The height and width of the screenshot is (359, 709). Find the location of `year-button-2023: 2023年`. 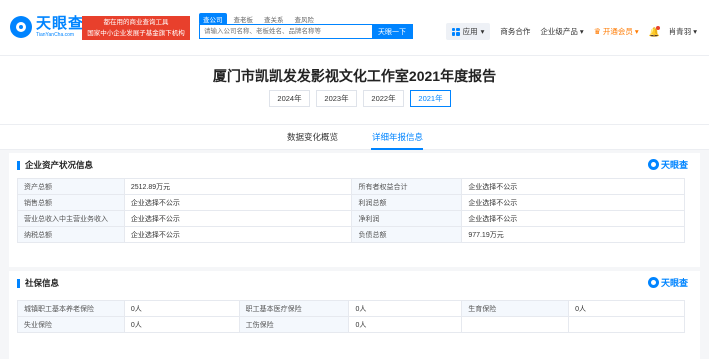

year-button-2023: 2023年 is located at coordinates (336, 98).